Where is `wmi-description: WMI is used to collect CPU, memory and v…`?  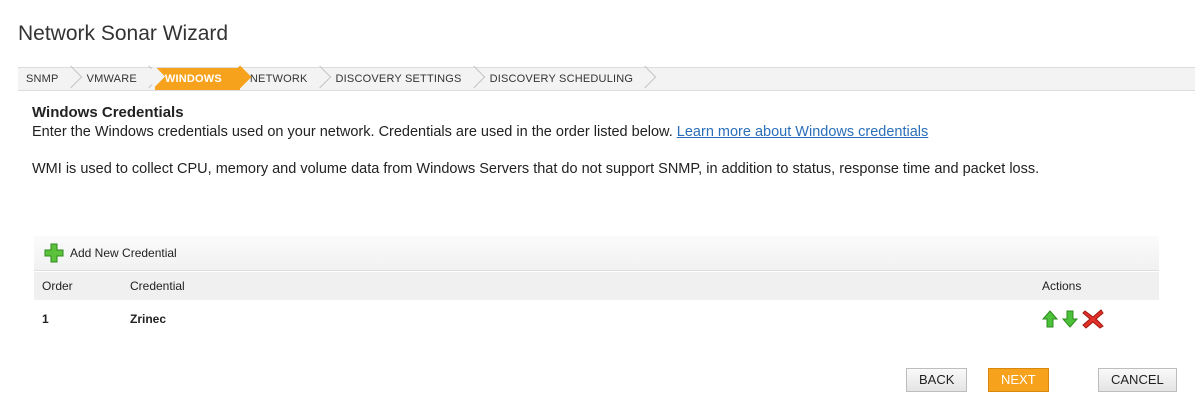
wmi-description: WMI is used to collect CPU, memory and v… is located at coordinates (536, 169).